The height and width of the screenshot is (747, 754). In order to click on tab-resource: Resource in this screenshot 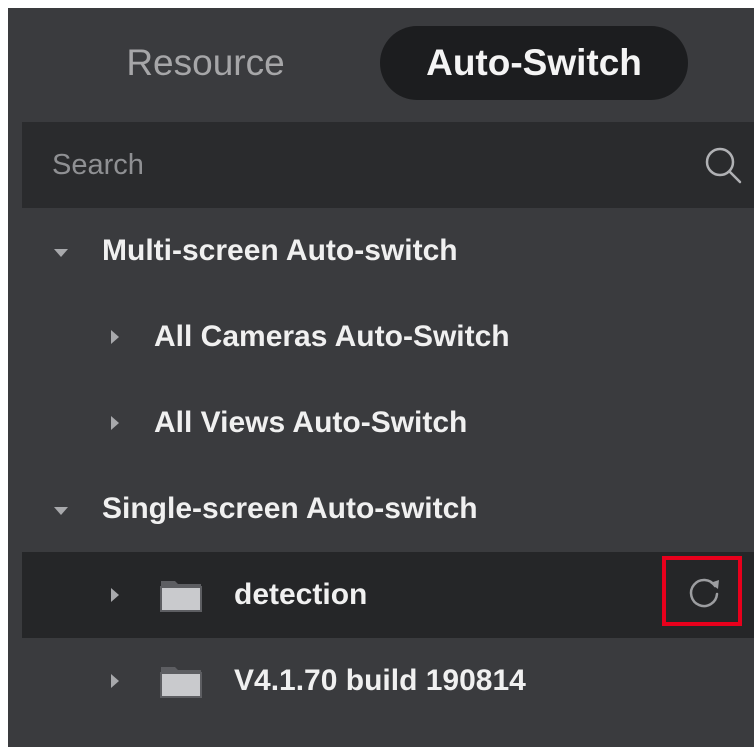, I will do `click(205, 63)`.